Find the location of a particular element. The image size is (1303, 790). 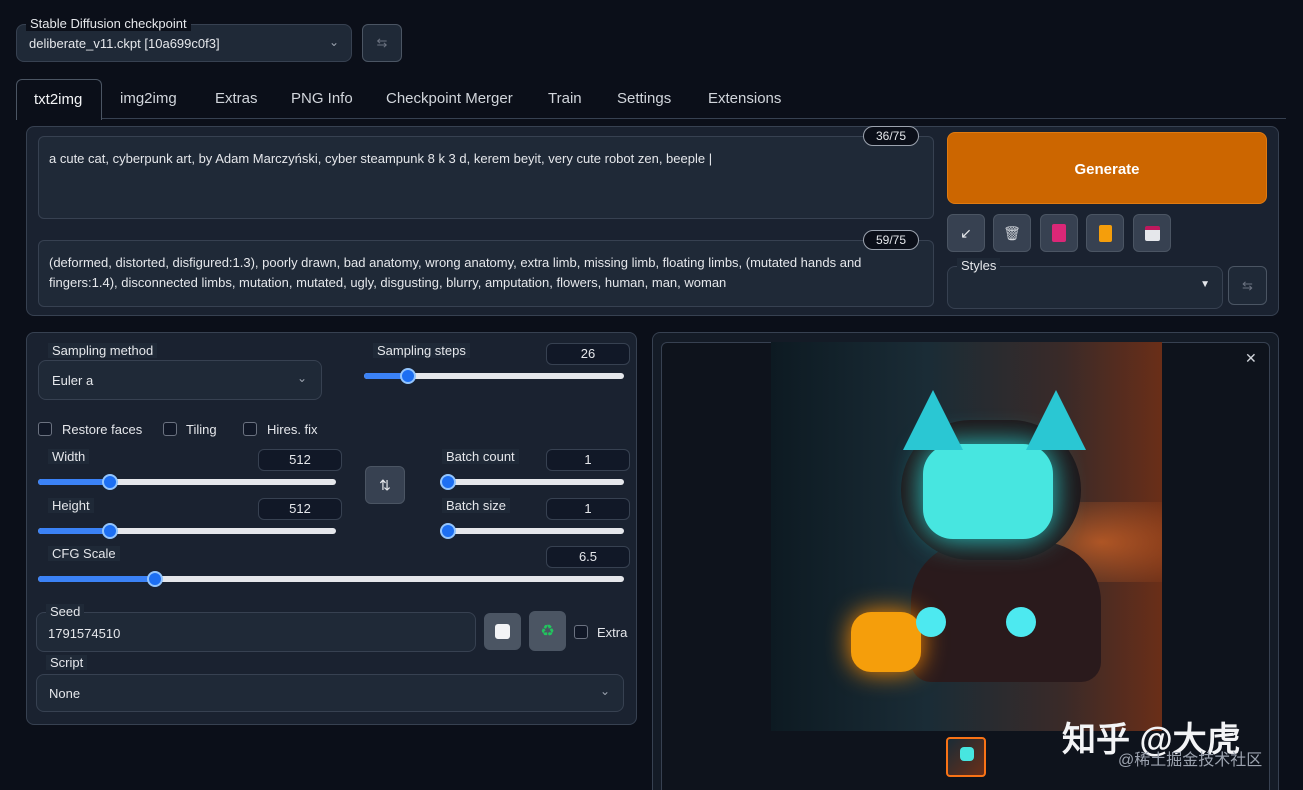

recycle-icon: ♻ is located at coordinates (547, 631).